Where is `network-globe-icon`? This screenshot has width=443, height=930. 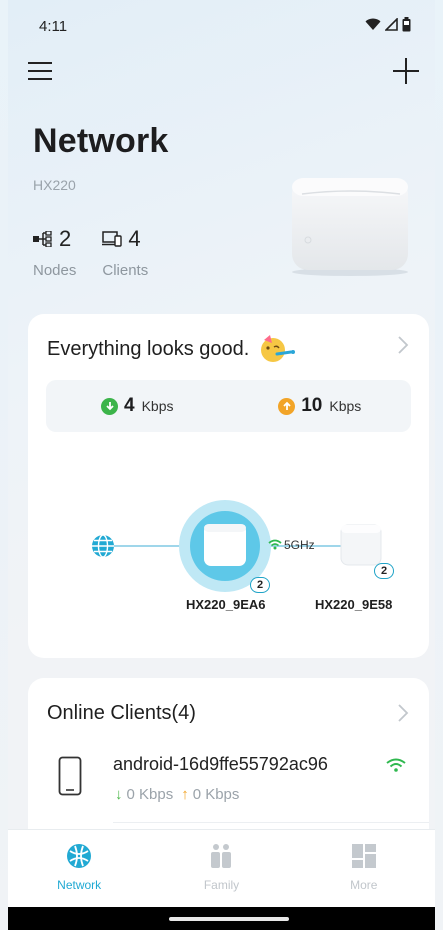 network-globe-icon is located at coordinates (79, 856).